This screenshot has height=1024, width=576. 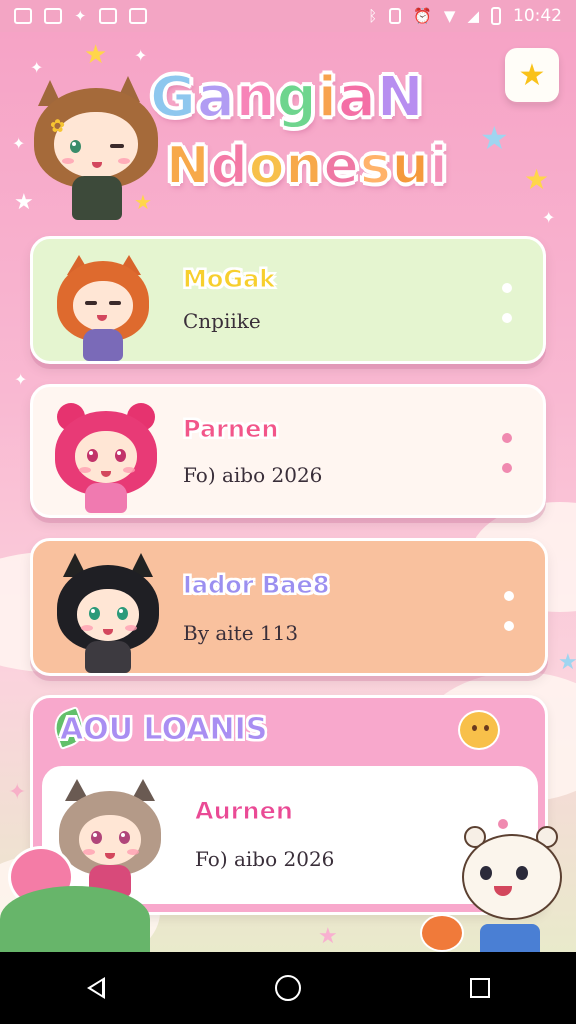 I want to click on vibrate-icon, so click(x=395, y=16).